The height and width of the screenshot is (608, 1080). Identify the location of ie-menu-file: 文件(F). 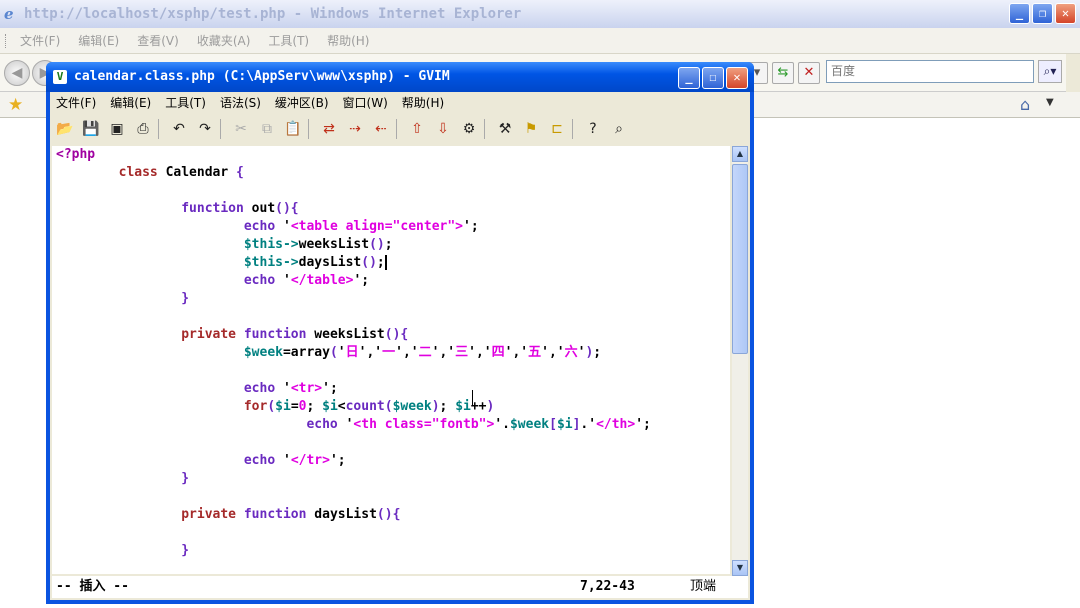
(40, 40).